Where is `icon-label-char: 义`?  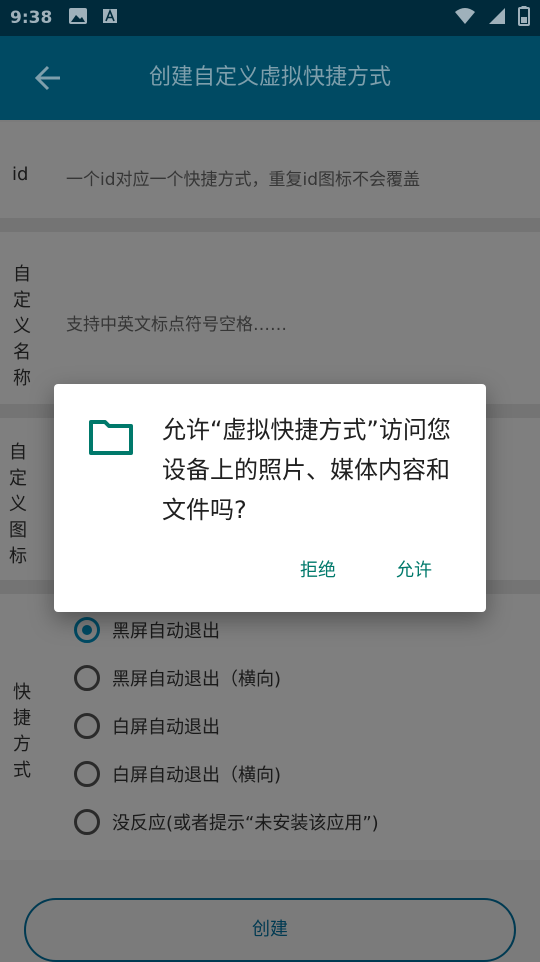 icon-label-char: 义 is located at coordinates (18, 504).